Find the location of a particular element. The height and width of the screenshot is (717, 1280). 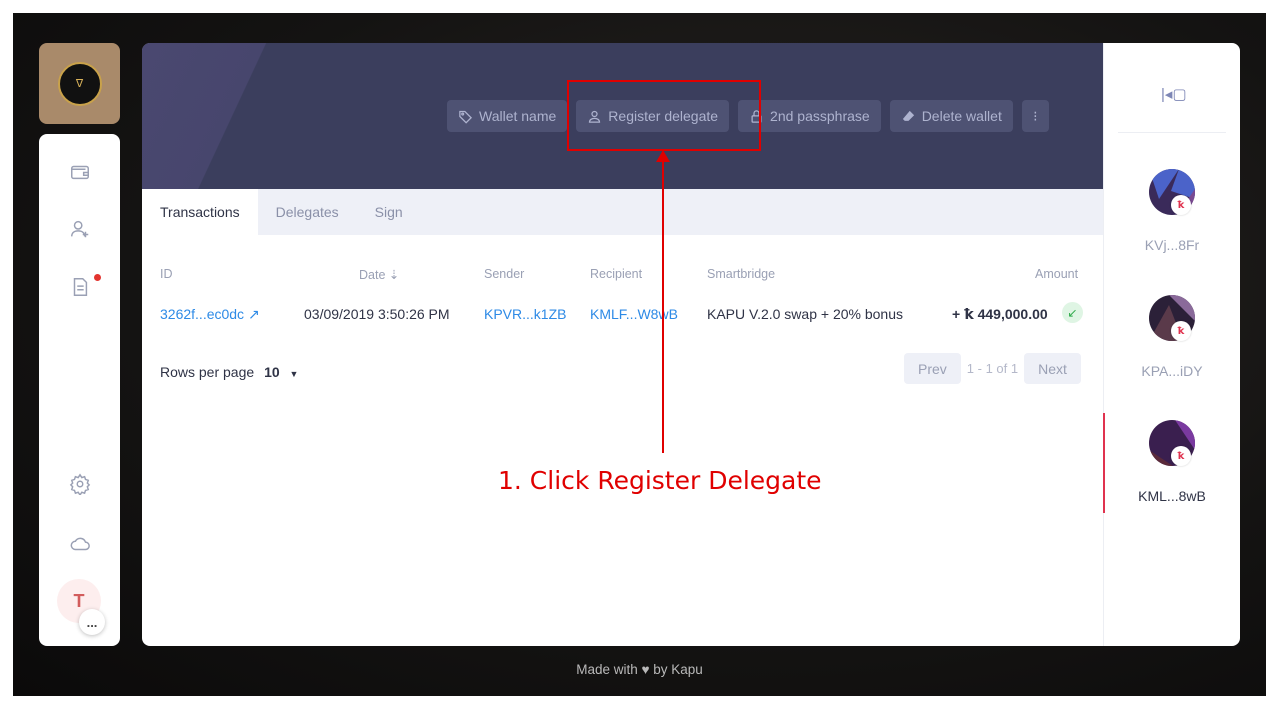

settings-gear-icon is located at coordinates (79, 484).